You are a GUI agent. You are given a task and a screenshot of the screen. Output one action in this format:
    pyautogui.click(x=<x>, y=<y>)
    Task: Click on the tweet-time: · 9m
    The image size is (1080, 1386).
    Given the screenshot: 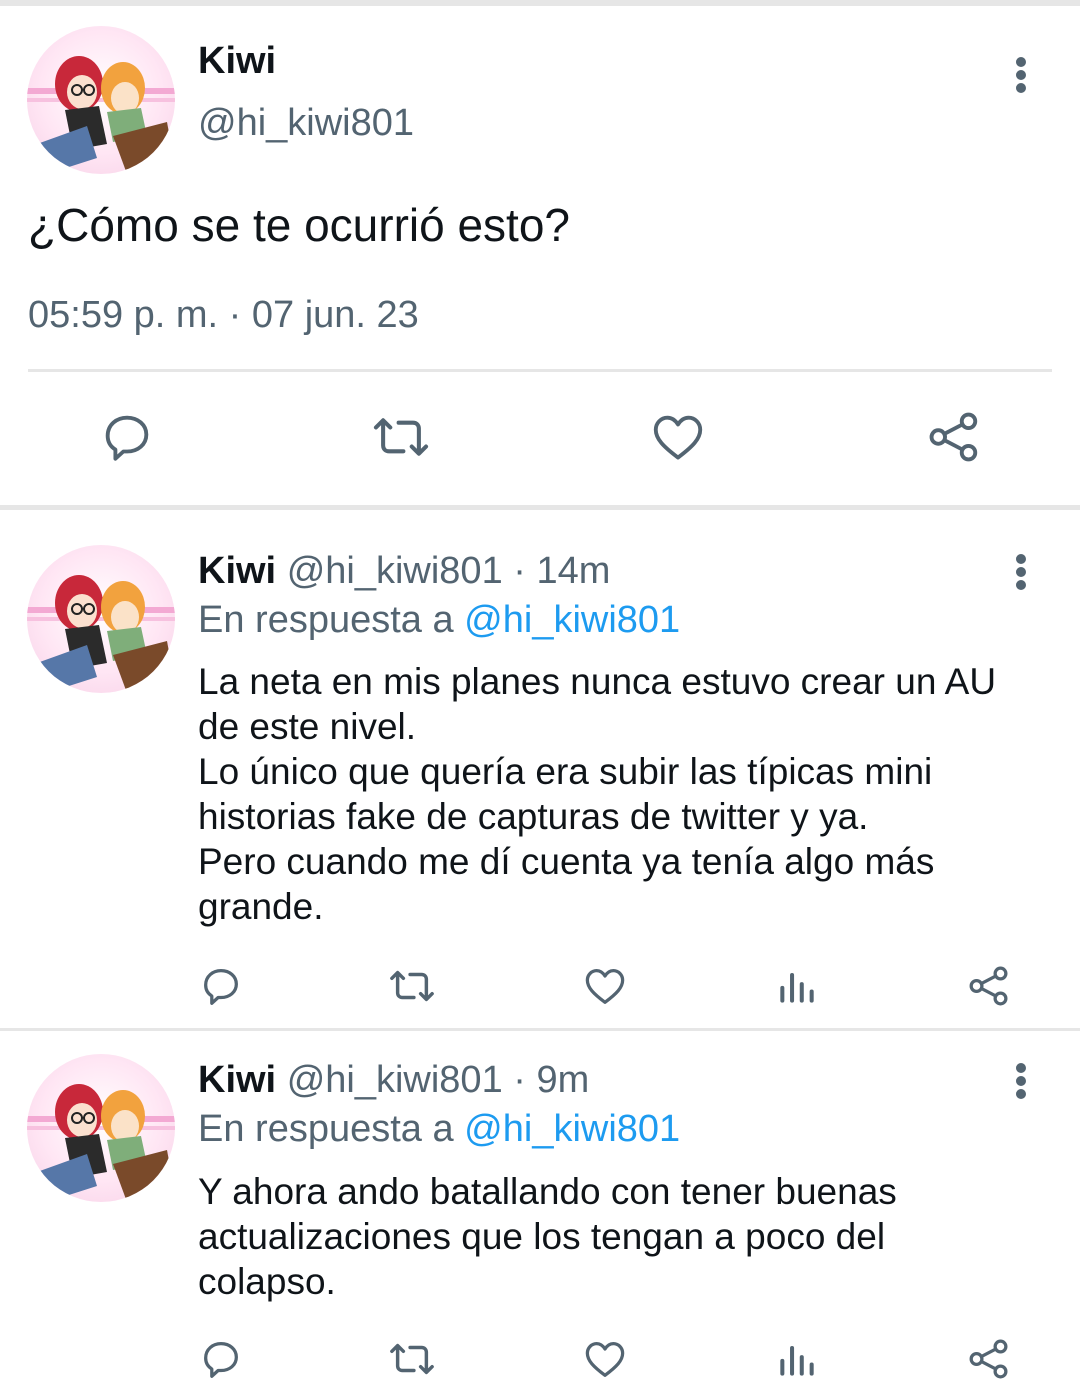 What is the action you would take?
    pyautogui.click(x=551, y=1080)
    